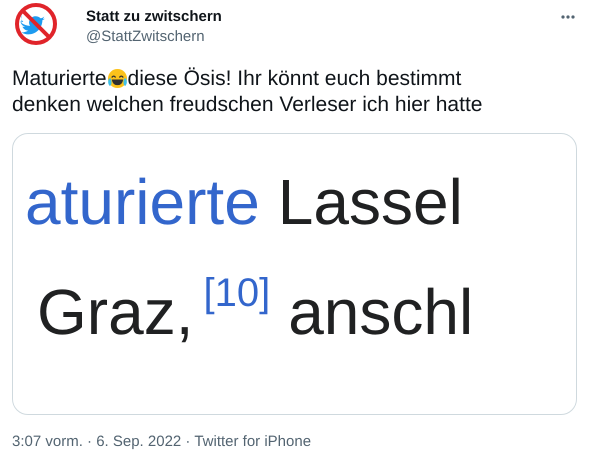 Image resolution: width=591 pixels, height=460 pixels. I want to click on tweet-text: denken welchen freudschen Verleser ich hier hatte, so click(247, 104).